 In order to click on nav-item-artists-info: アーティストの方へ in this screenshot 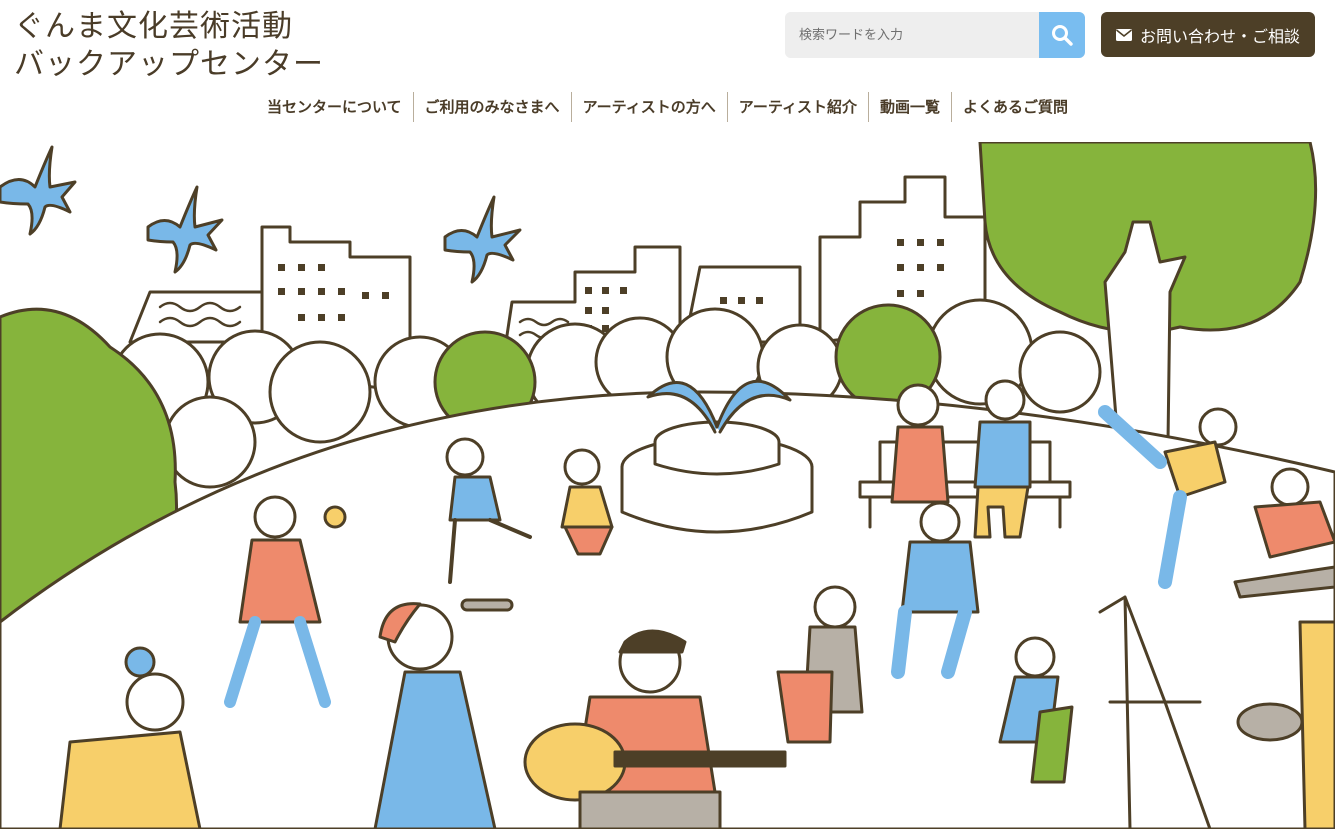, I will do `click(648, 107)`.